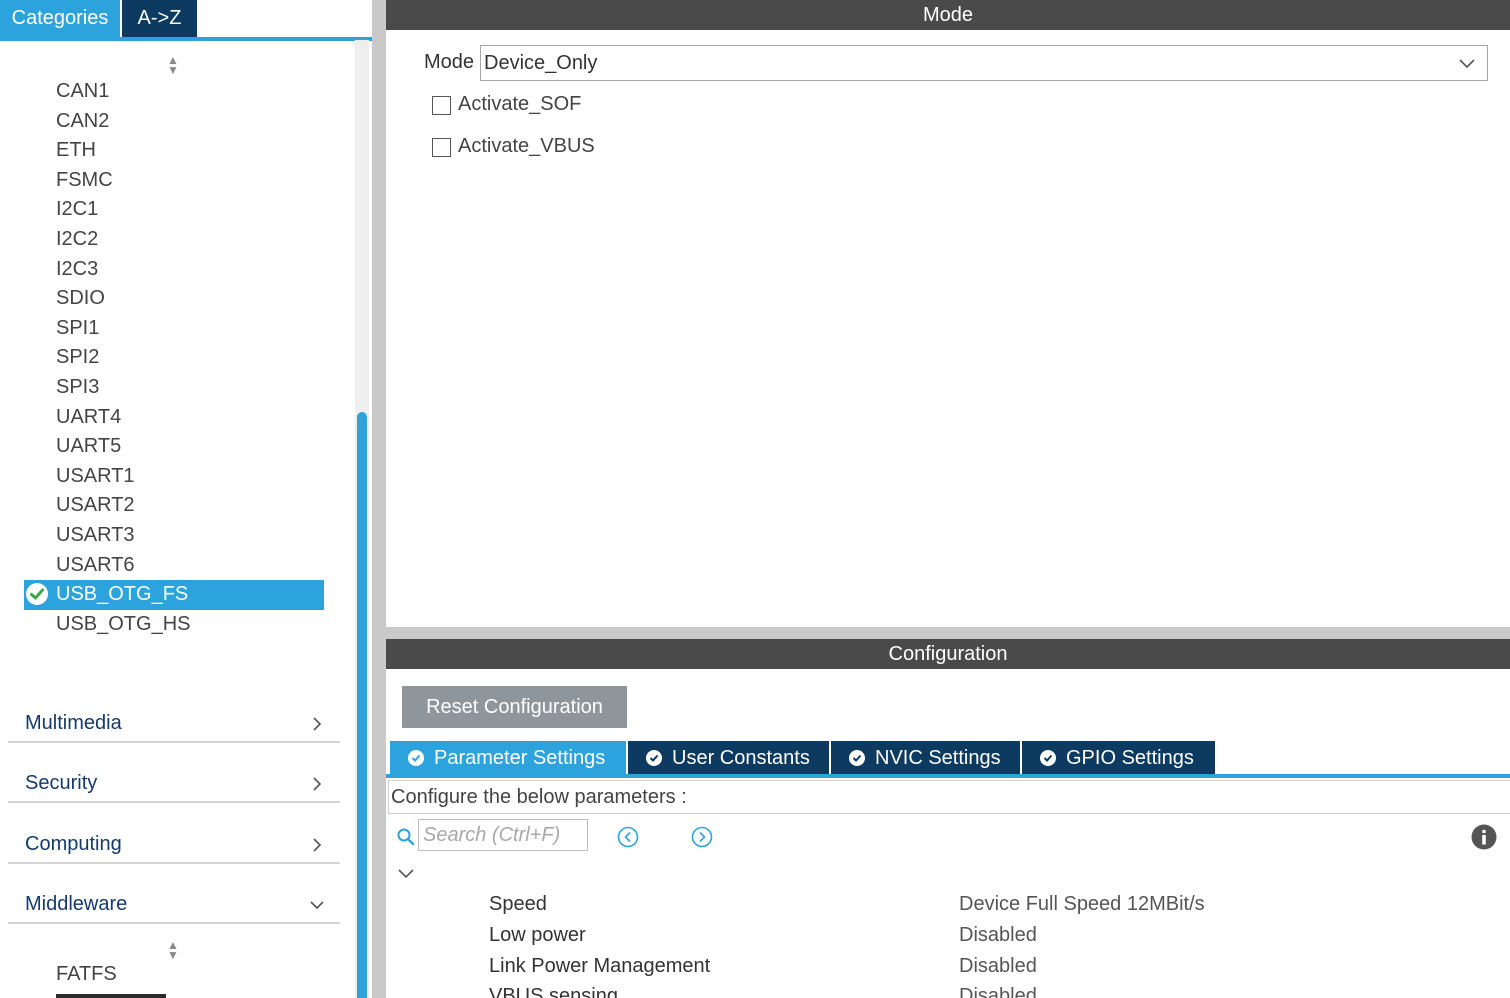 The image size is (1510, 998). What do you see at coordinates (111, 996) in the screenshot?
I see `list-item-partial` at bounding box center [111, 996].